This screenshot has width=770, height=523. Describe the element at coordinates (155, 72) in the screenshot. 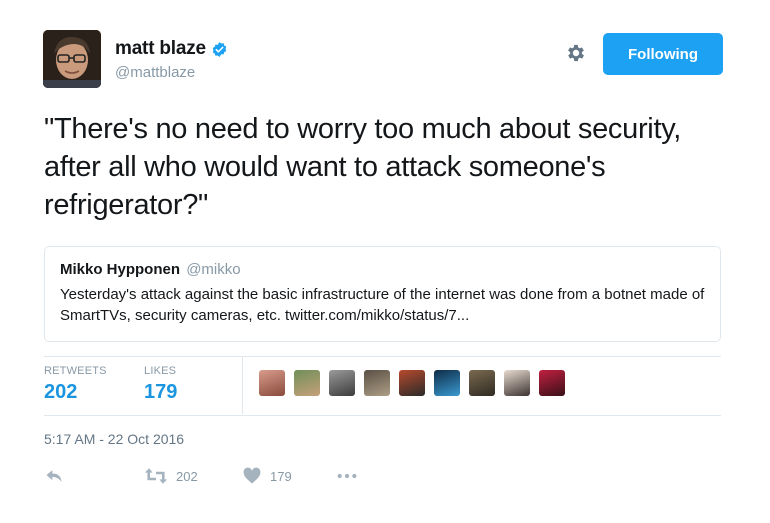

I see `author-handle: @mattblaze` at that location.